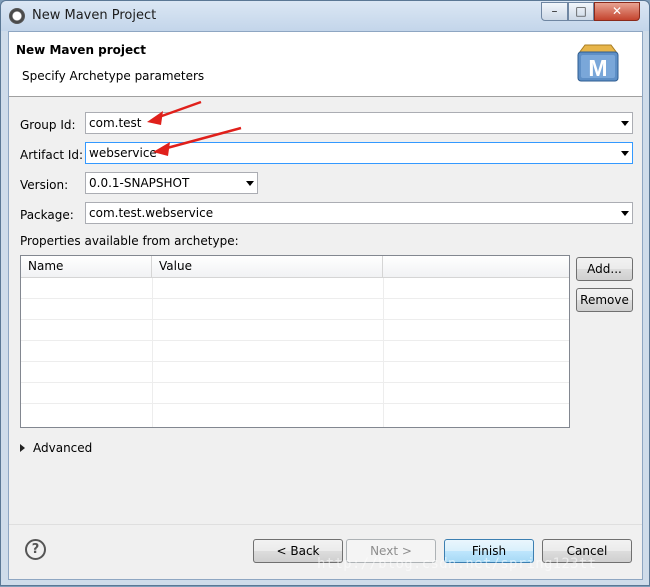 The image size is (650, 587). What do you see at coordinates (47, 215) in the screenshot?
I see `package-label: Package:` at bounding box center [47, 215].